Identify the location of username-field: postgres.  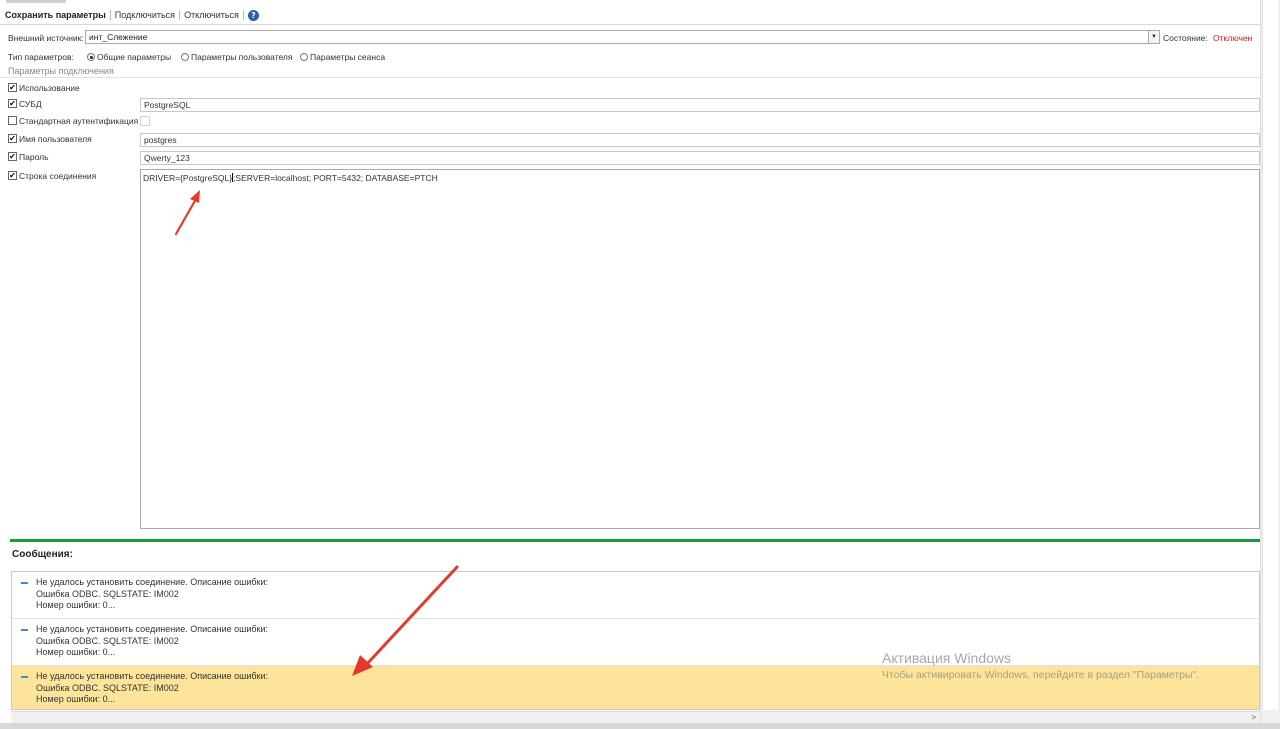
(700, 140).